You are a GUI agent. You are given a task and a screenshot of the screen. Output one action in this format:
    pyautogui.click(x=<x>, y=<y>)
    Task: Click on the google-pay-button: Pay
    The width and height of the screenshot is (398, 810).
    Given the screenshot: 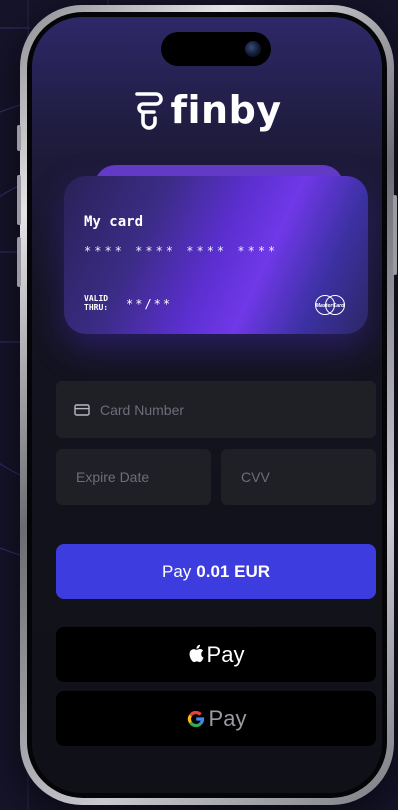 What is the action you would take?
    pyautogui.click(x=216, y=718)
    